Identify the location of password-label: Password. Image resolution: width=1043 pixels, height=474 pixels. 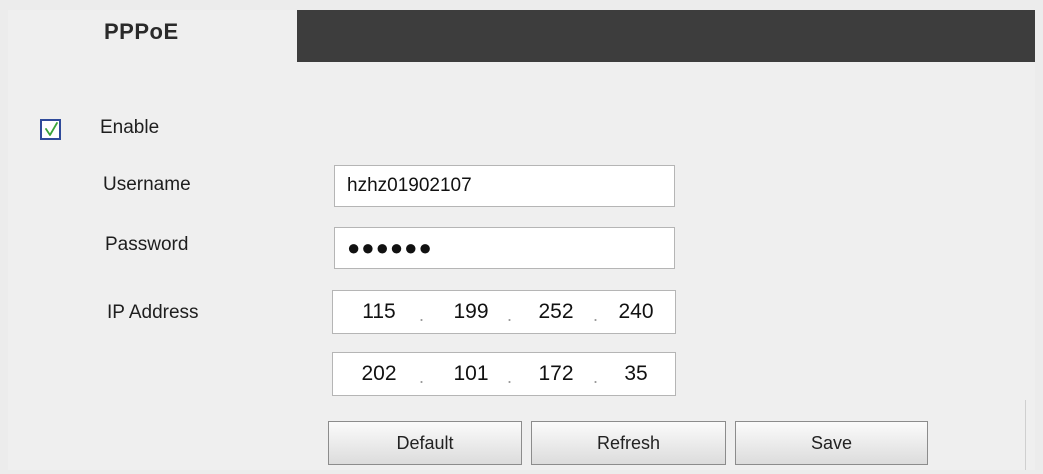
(147, 244).